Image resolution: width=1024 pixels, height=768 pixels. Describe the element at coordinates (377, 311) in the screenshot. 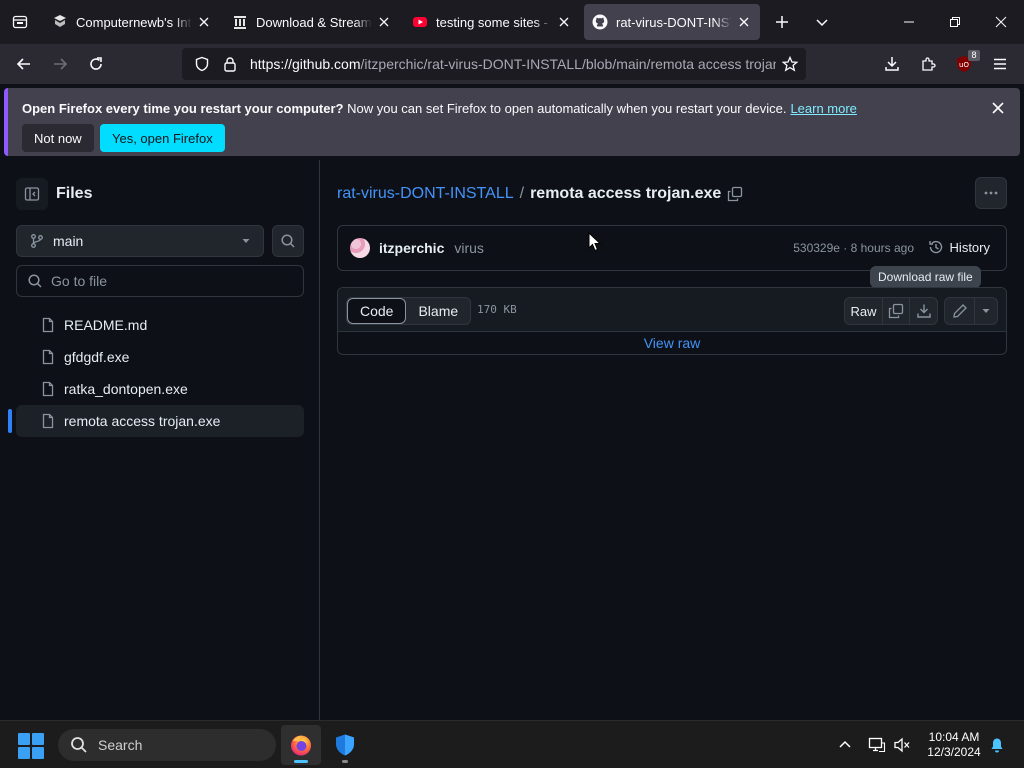

I see `code-tab: Code` at that location.